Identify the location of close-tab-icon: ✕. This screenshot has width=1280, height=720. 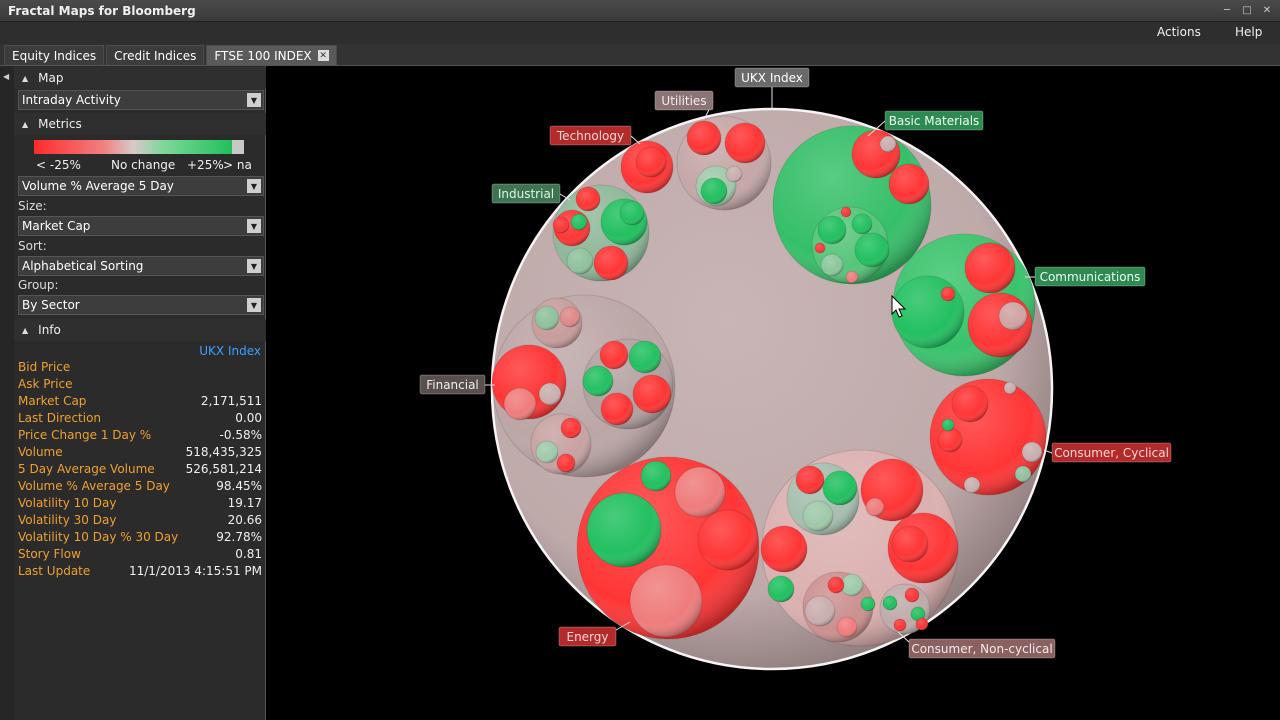
(323, 55).